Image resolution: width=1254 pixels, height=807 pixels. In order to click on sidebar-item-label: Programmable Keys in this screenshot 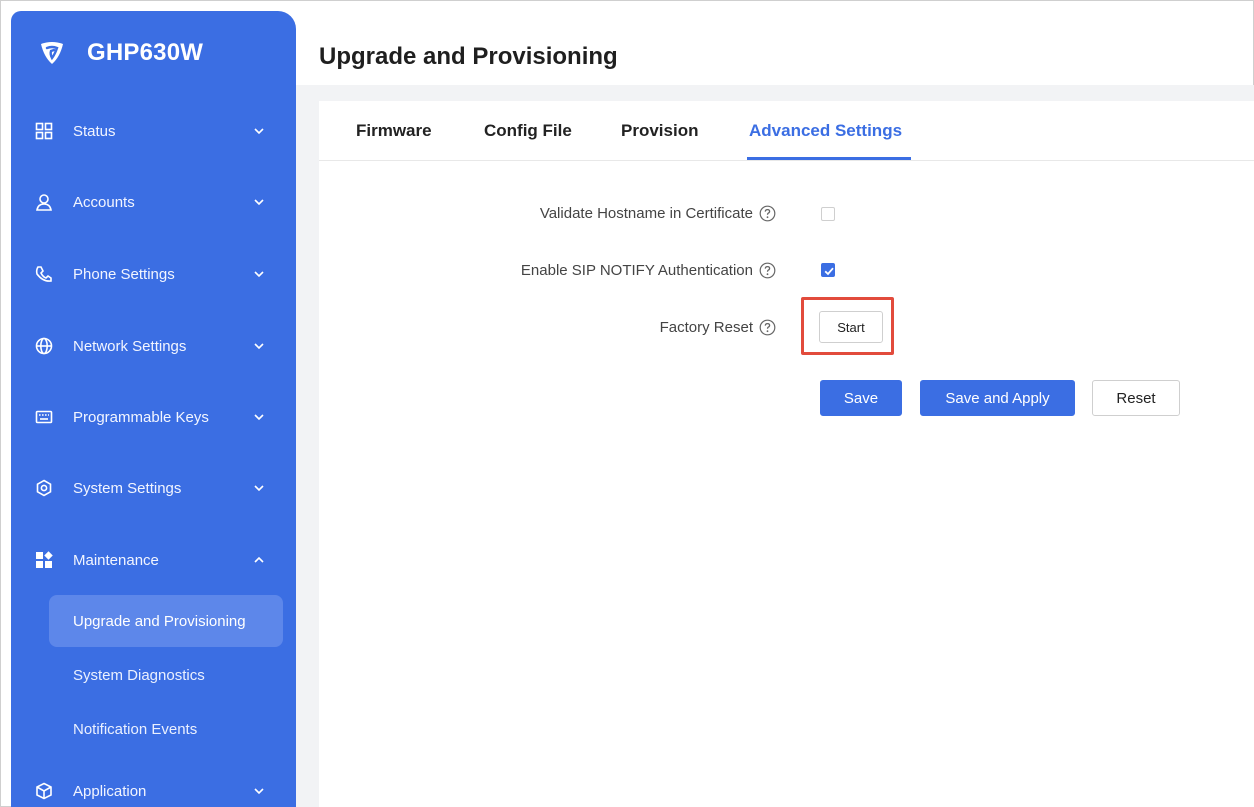, I will do `click(141, 417)`.